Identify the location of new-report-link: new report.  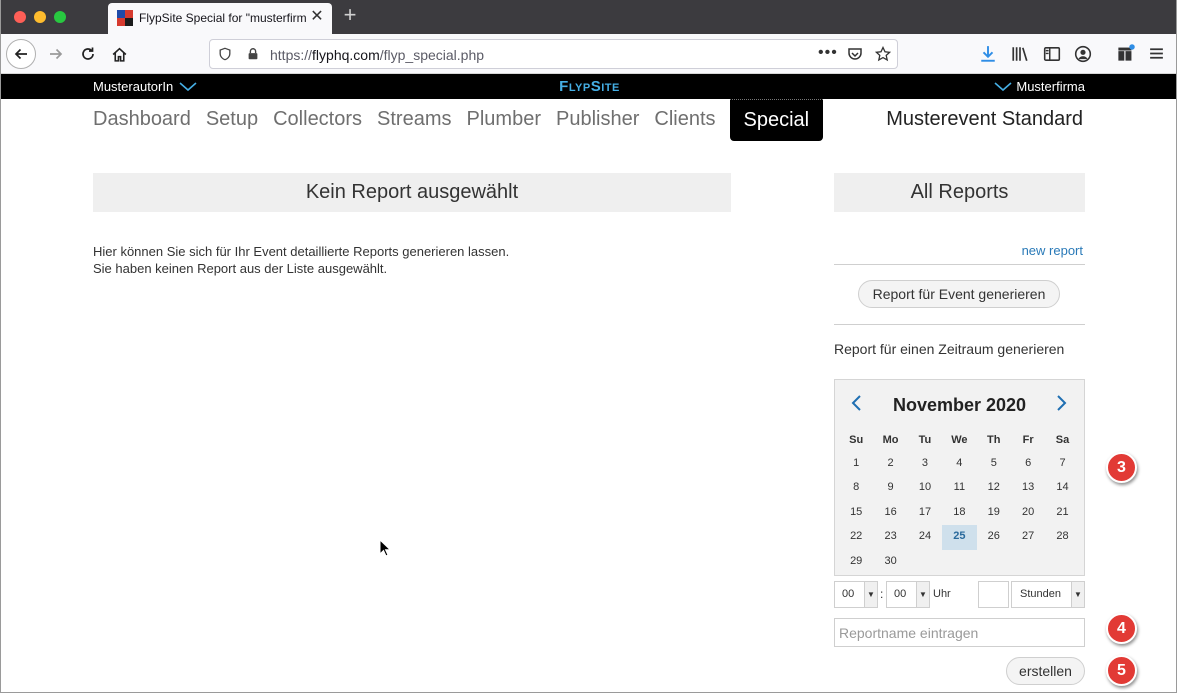
(1052, 250).